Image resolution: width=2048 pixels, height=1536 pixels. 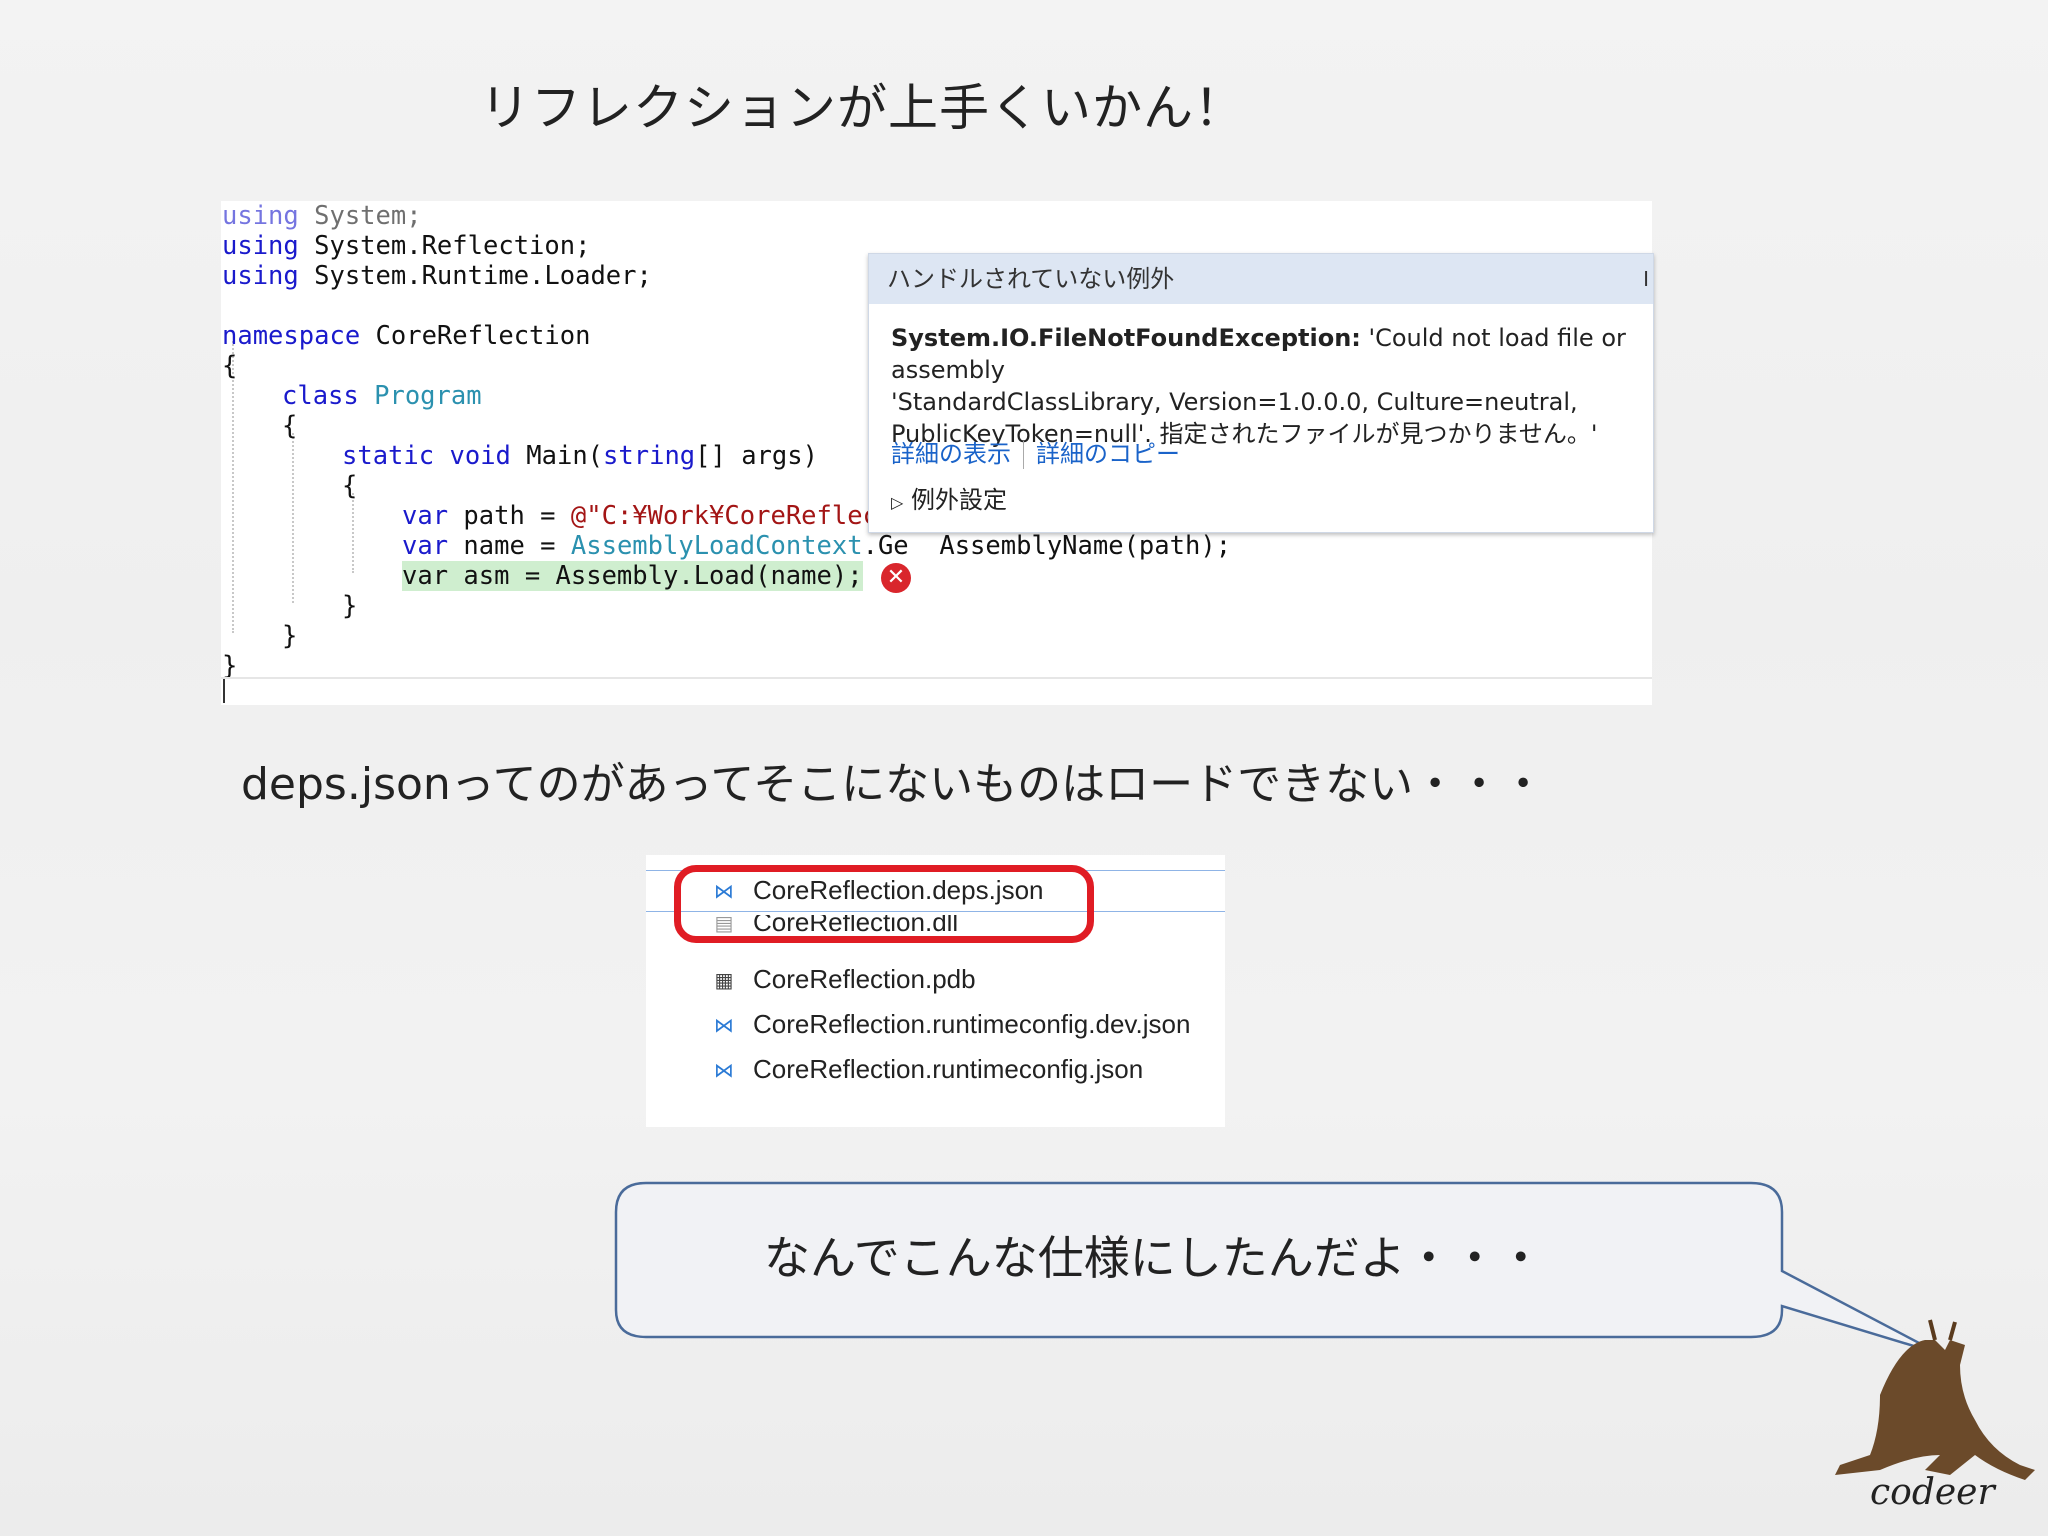 What do you see at coordinates (1154, 1258) in the screenshot?
I see `bubble-text: なんでこんな仕様にしたんだよ・・・` at bounding box center [1154, 1258].